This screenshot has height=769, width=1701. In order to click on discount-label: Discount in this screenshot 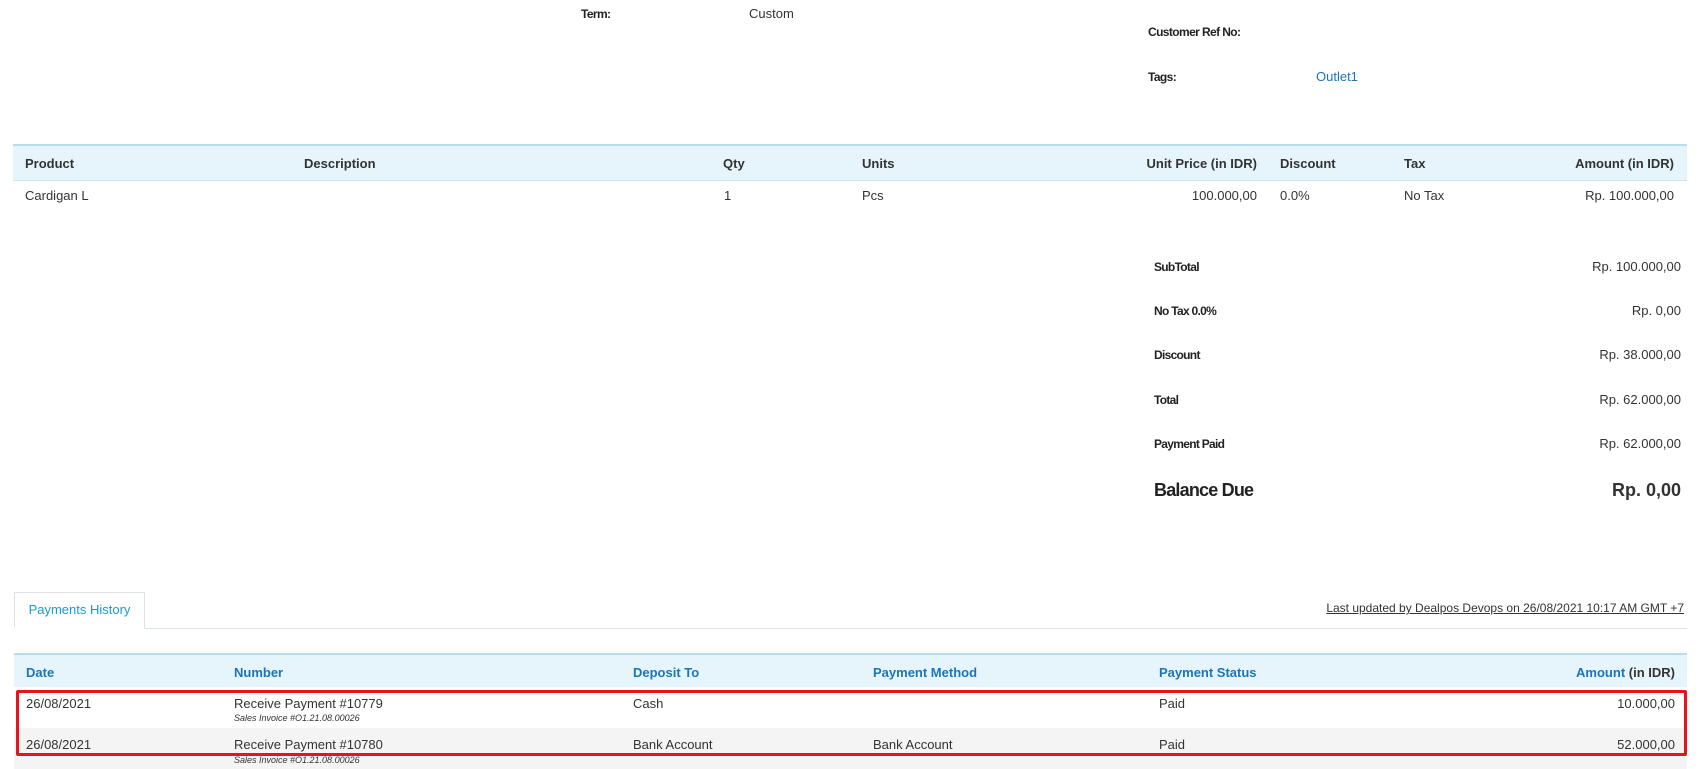, I will do `click(1177, 355)`.